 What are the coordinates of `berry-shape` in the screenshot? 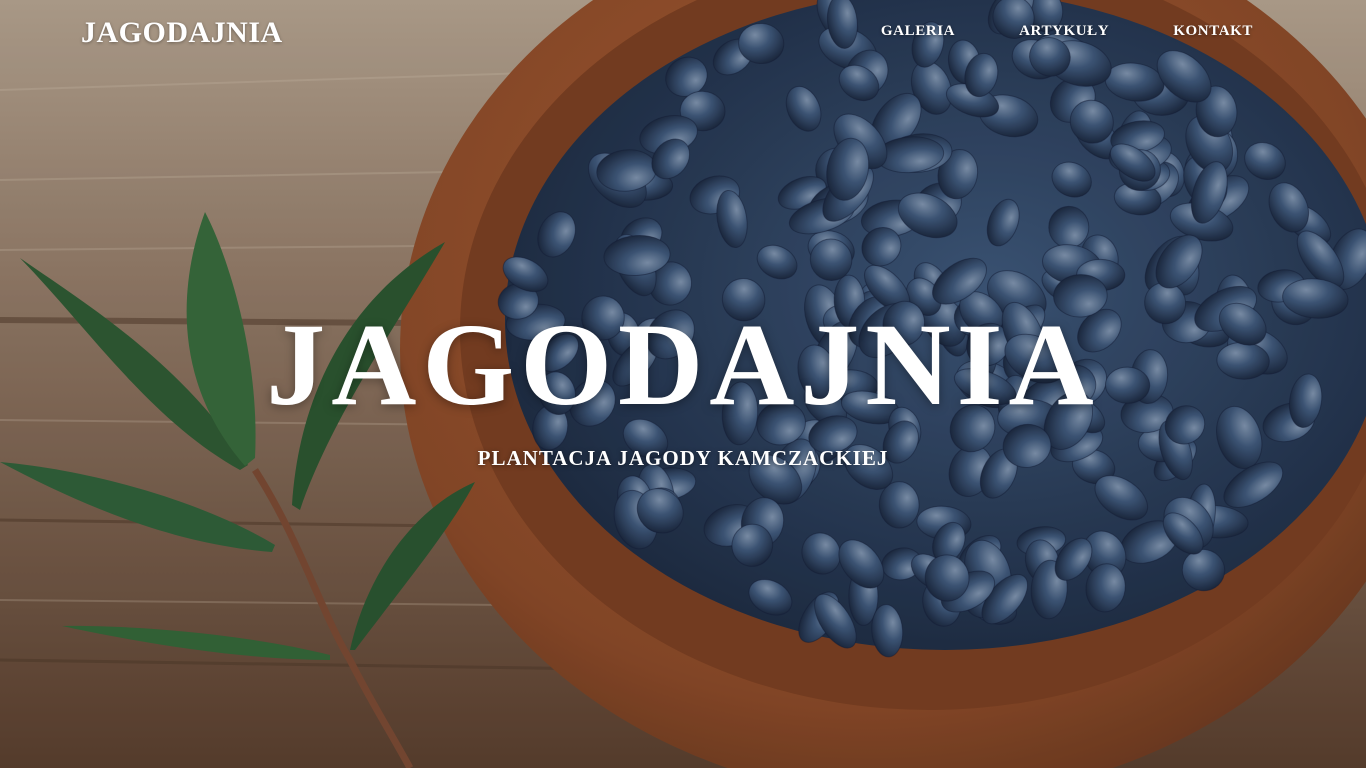 It's located at (1069, 227).